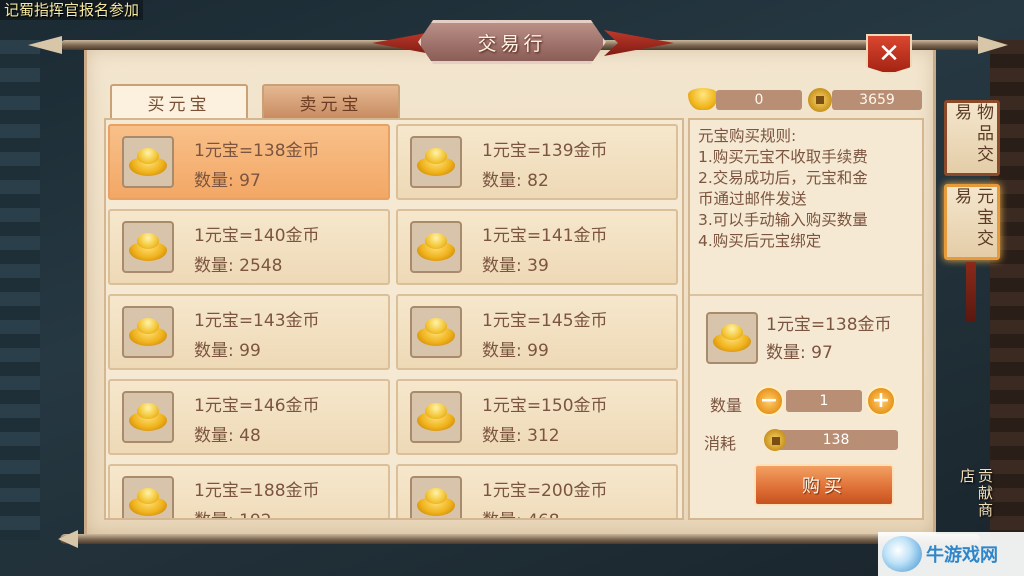 This screenshot has width=1024, height=576. What do you see at coordinates (257, 491) in the screenshot?
I see `listing-rate: 1元宝=188金币` at bounding box center [257, 491].